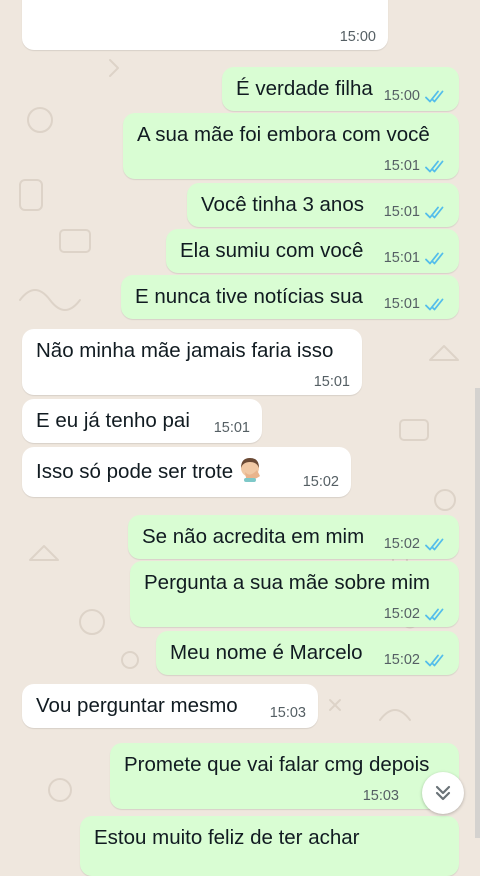 This screenshot has height=876, width=480. I want to click on message-text: Promete que vai falar cmg depois, so click(277, 764).